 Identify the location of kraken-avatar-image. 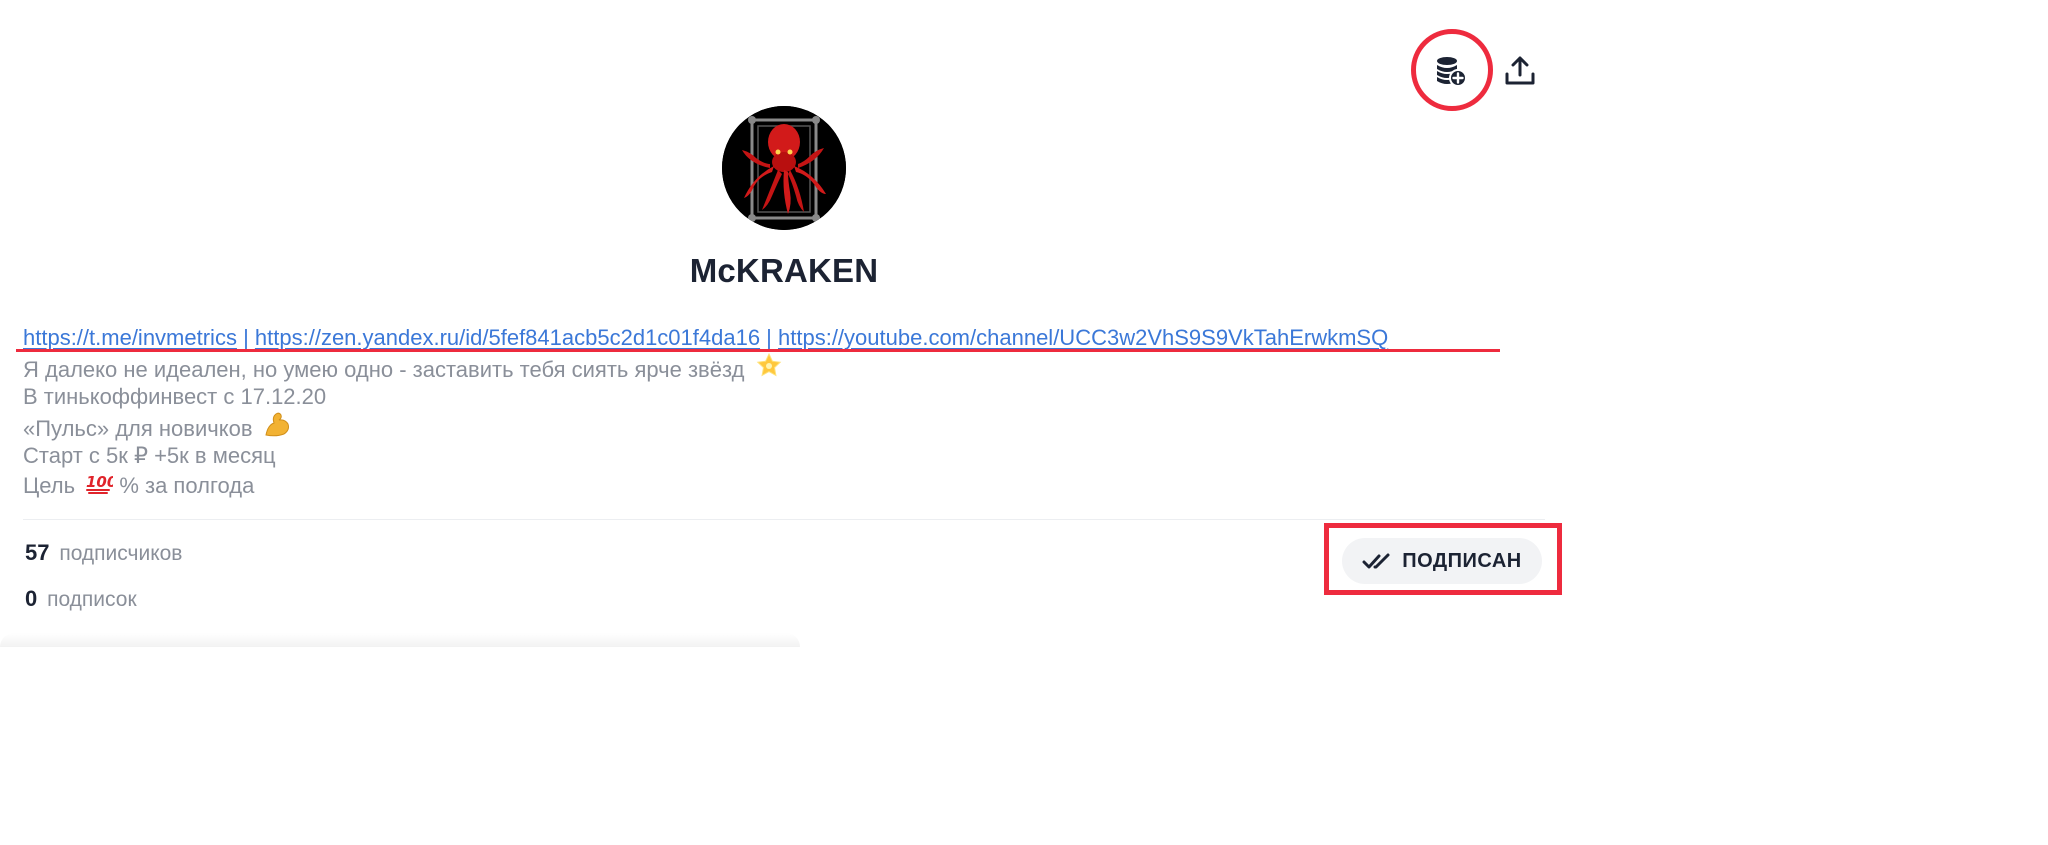
(784, 168).